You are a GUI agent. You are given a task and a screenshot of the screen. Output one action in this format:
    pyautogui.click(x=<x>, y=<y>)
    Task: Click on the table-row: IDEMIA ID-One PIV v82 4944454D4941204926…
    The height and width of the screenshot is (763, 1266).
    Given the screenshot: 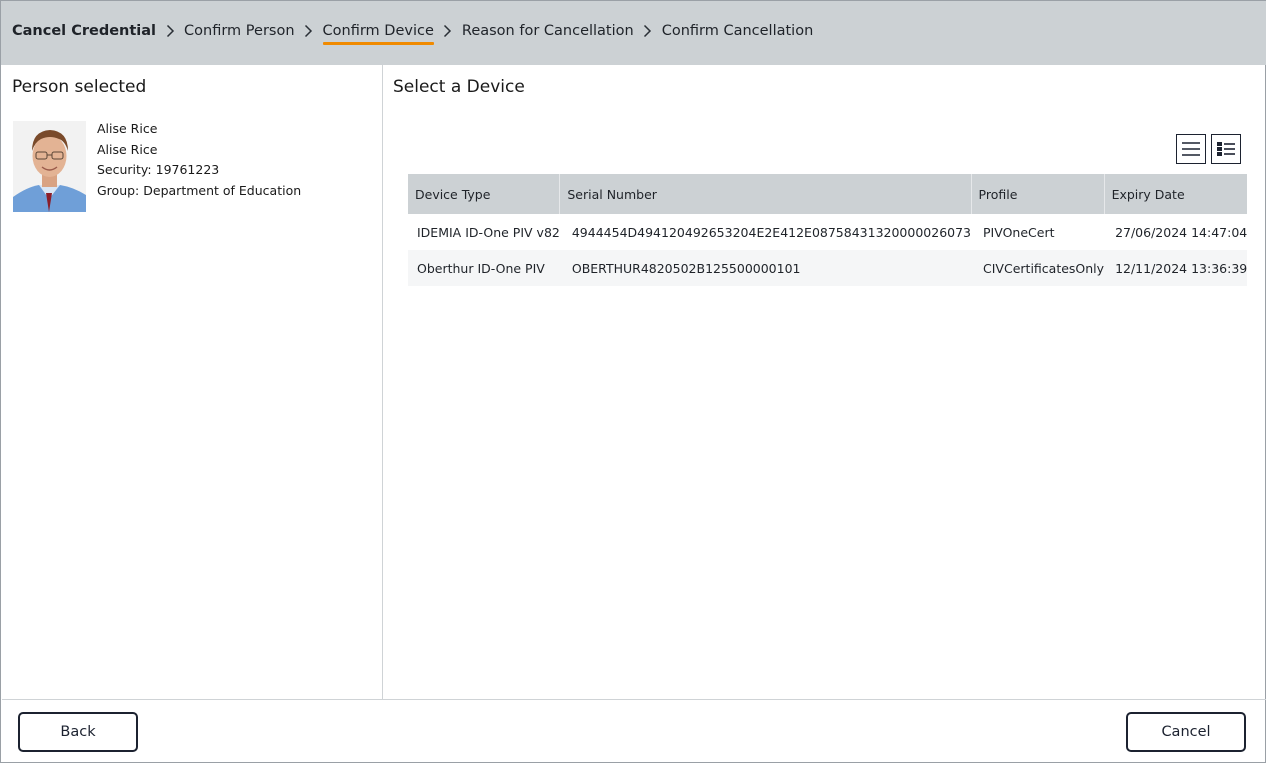 What is the action you would take?
    pyautogui.click(x=827, y=232)
    